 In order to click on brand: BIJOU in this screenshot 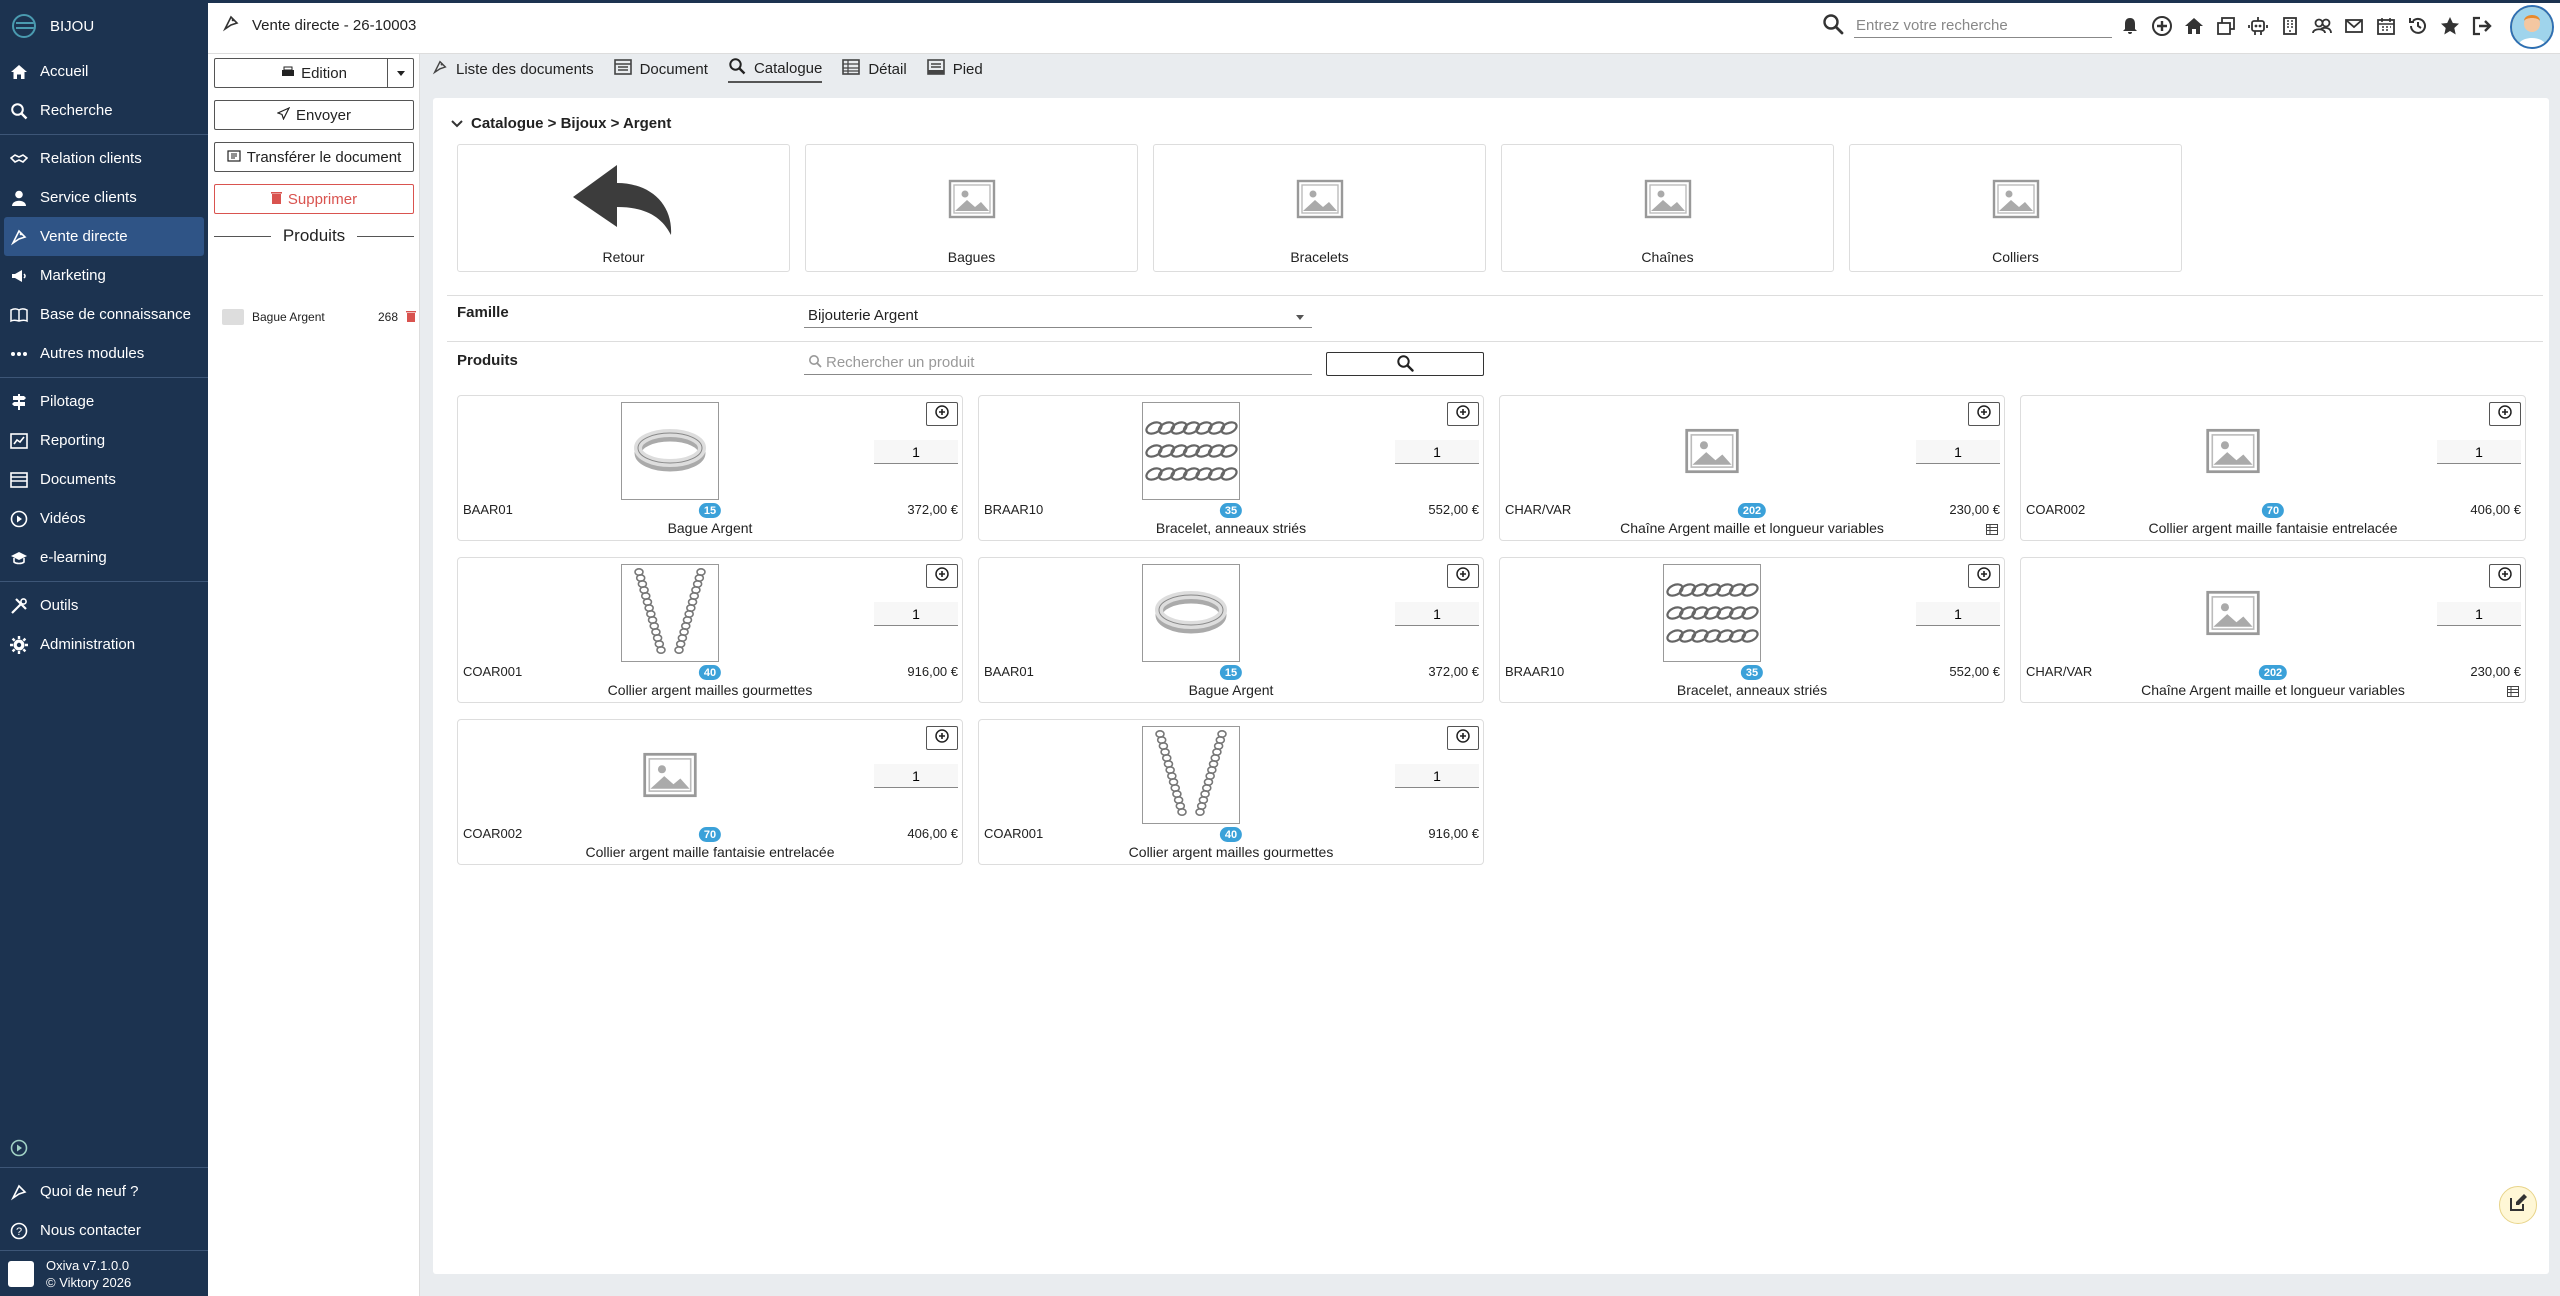, I will do `click(104, 26)`.